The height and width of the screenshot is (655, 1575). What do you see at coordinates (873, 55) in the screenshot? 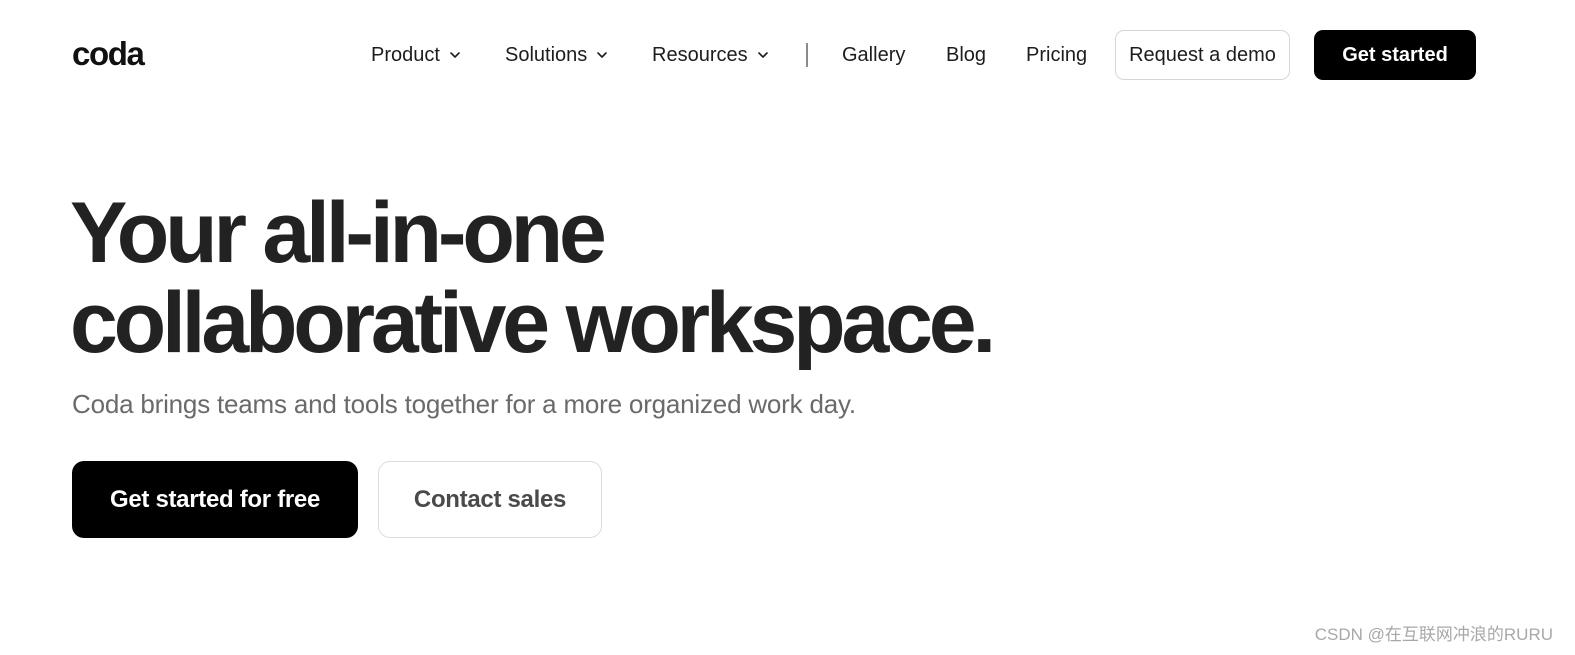
I see `nav-item-gallery: Gallery` at bounding box center [873, 55].